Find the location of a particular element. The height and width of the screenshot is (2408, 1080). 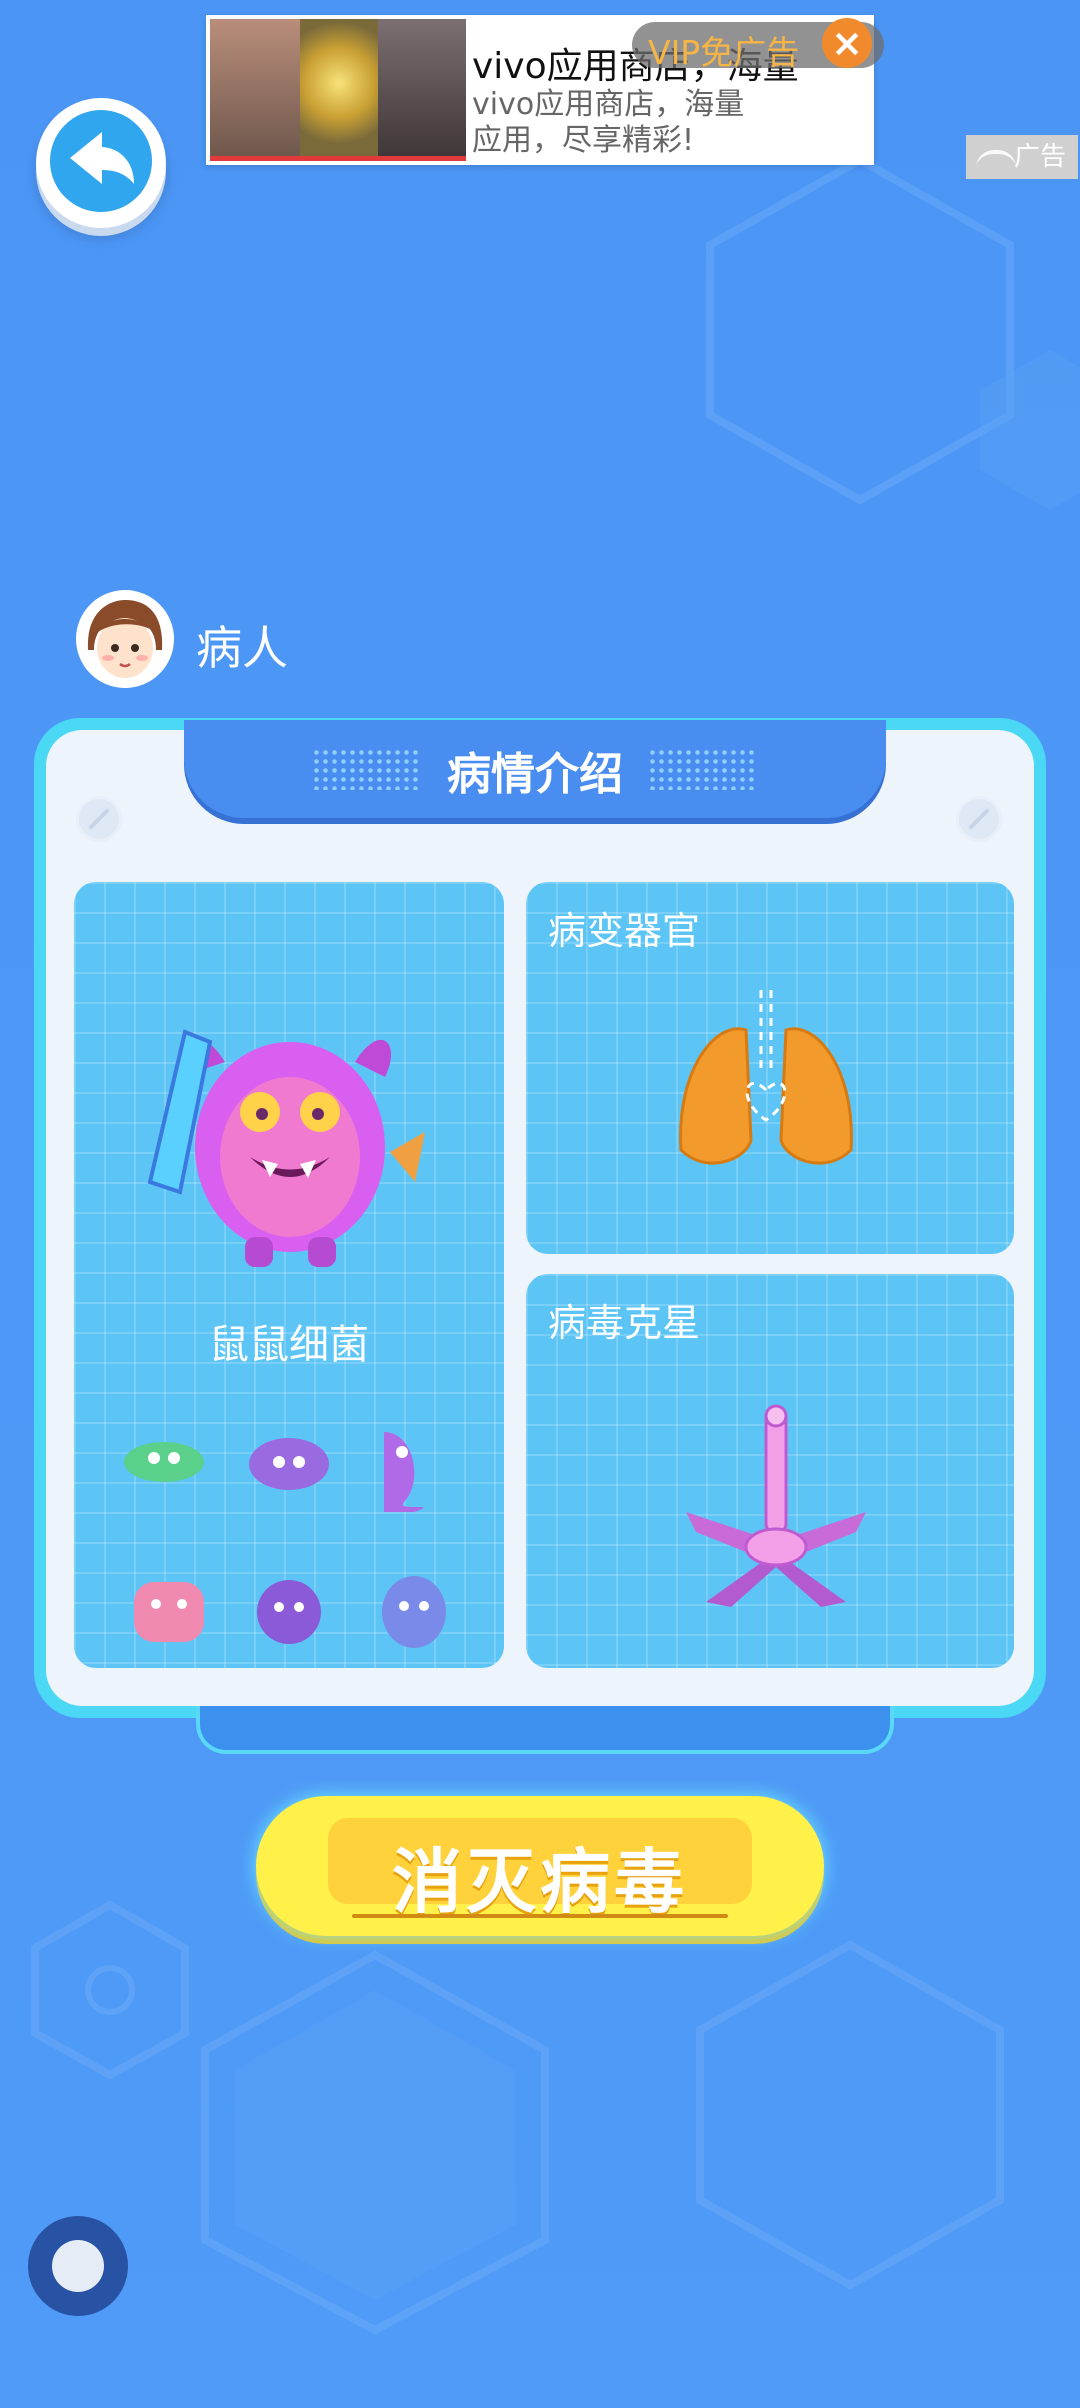

purple-worm-germ-icon is located at coordinates (404, 1472).